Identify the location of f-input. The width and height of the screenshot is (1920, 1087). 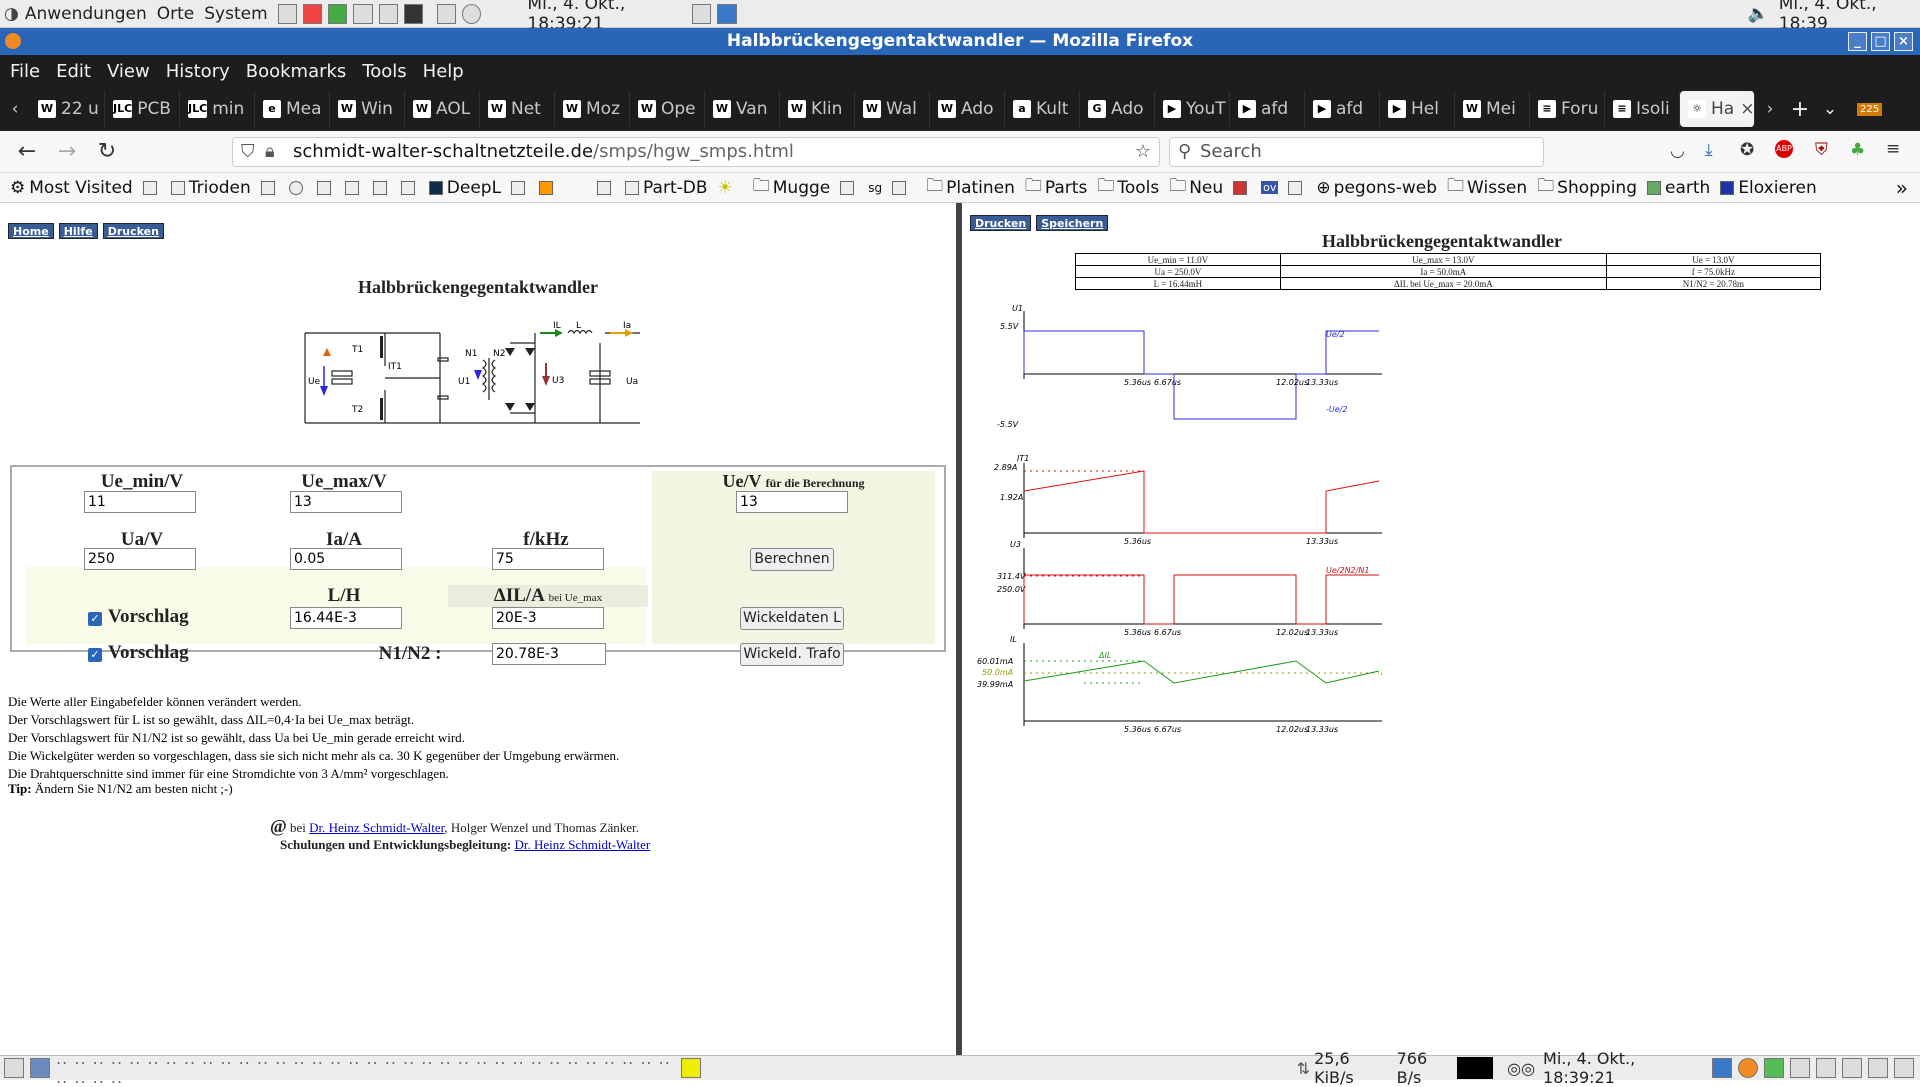
(548, 559).